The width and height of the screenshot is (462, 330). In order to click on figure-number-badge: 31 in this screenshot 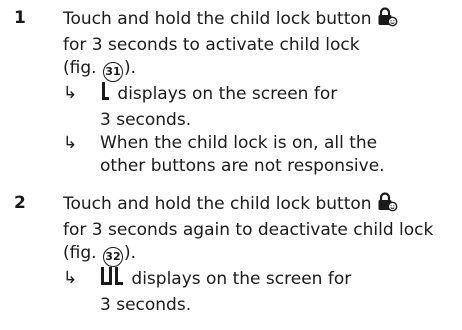, I will do `click(112, 72)`.